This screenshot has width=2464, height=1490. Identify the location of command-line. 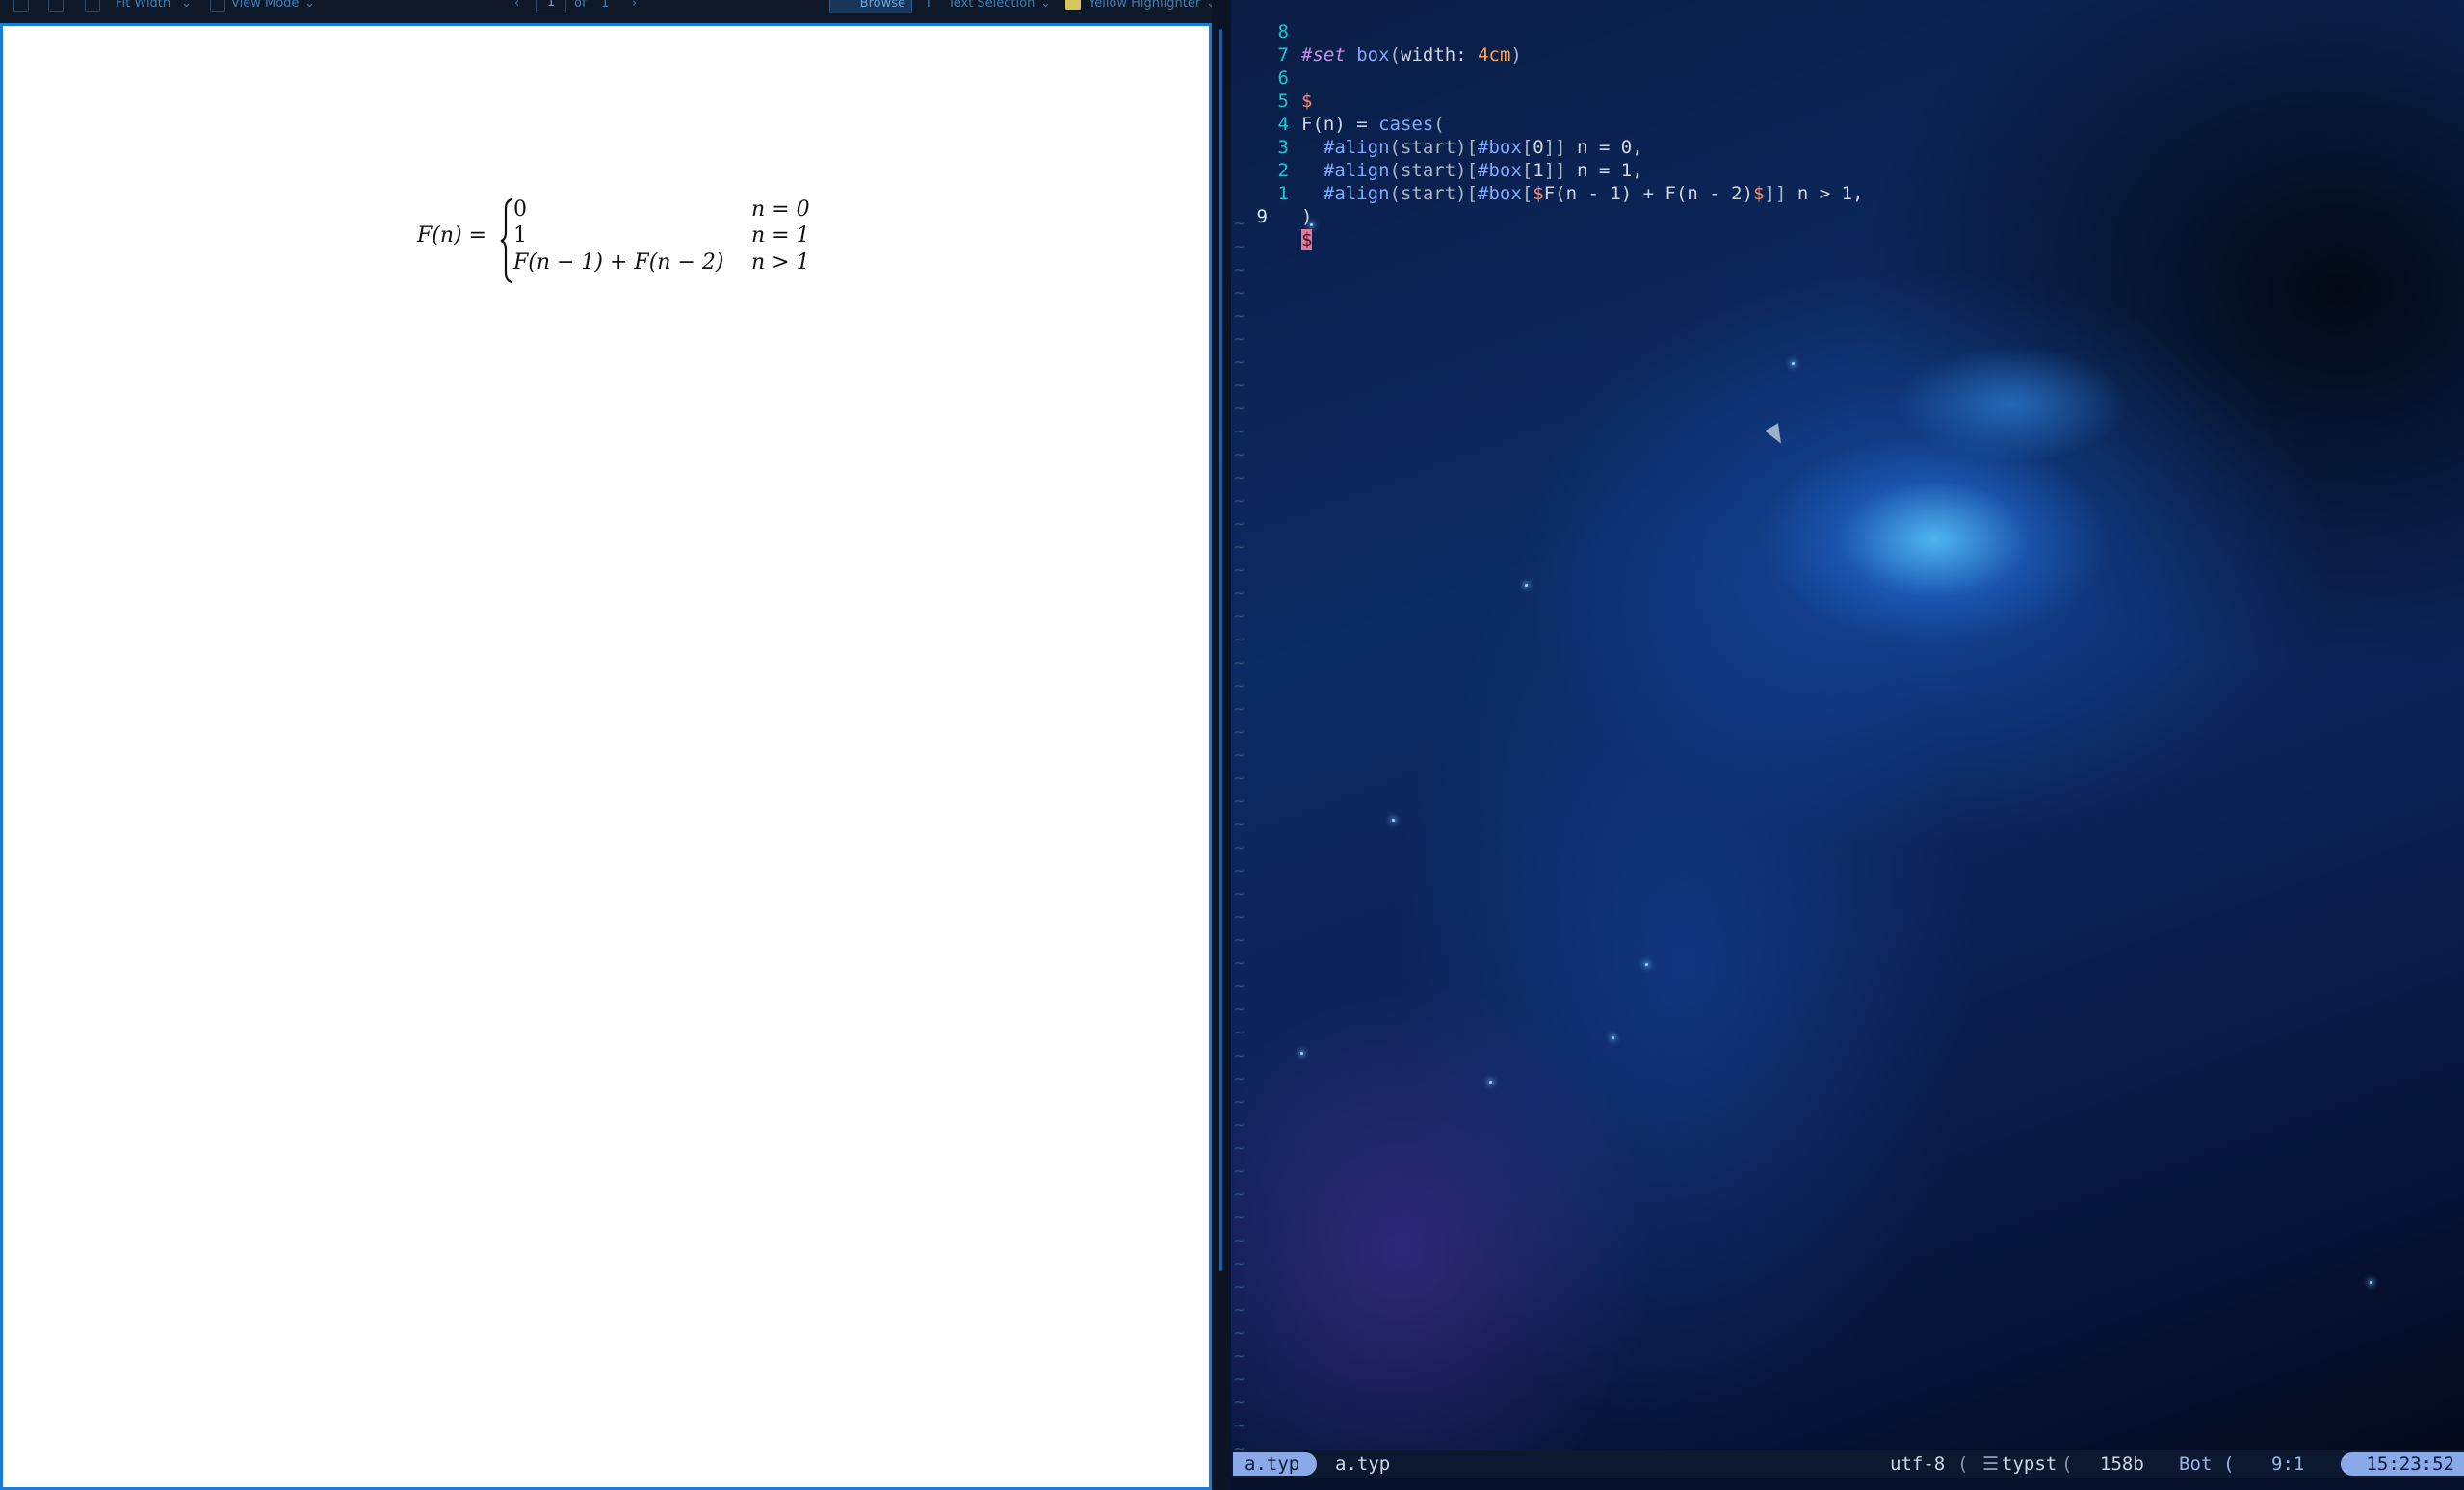
(1847, 1484).